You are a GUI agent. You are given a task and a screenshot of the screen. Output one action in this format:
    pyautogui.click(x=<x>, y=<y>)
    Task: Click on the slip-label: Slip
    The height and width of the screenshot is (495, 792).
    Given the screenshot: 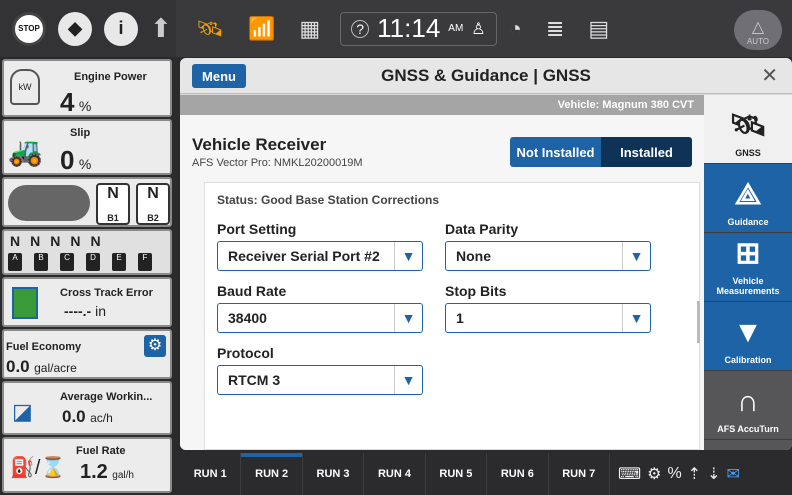 What is the action you would take?
    pyautogui.click(x=80, y=133)
    